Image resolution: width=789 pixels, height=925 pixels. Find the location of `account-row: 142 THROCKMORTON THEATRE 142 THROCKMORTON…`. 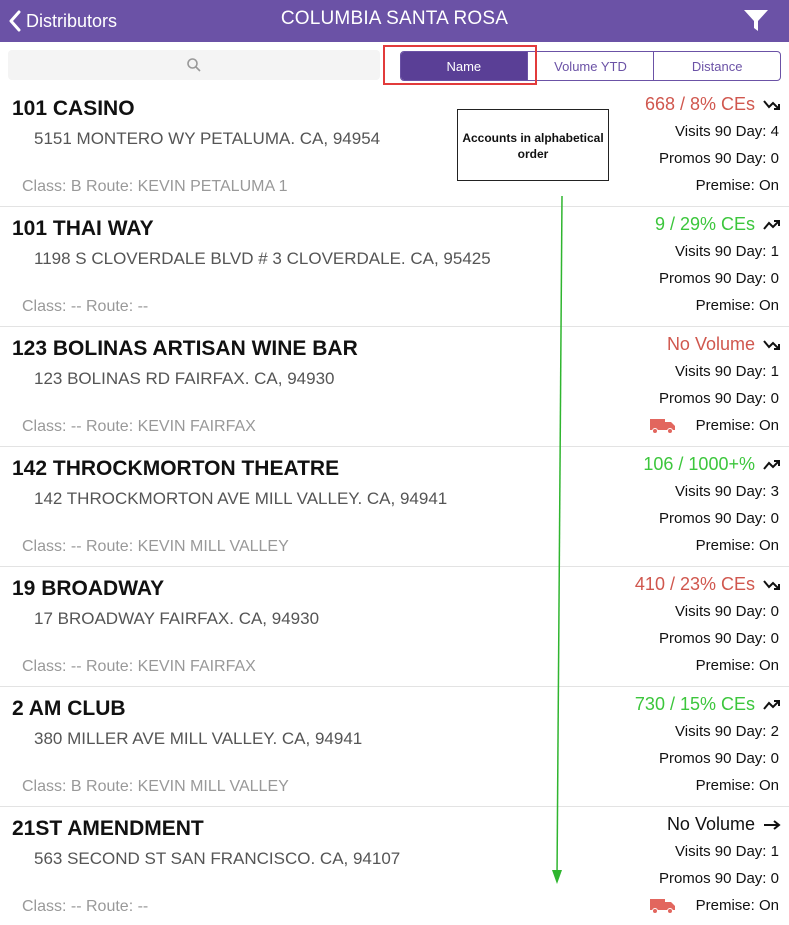

account-row: 142 THROCKMORTON THEATRE 142 THROCKMORTON… is located at coordinates (394, 507).